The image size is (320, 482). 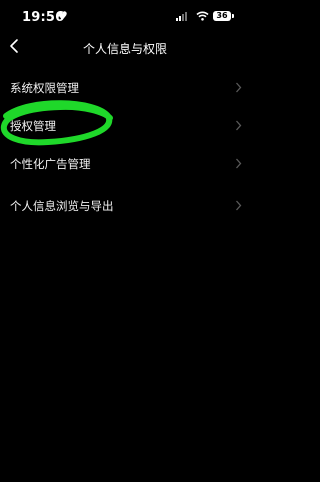 What do you see at coordinates (125, 126) in the screenshot?
I see `menu-item-authorization: 授权管理` at bounding box center [125, 126].